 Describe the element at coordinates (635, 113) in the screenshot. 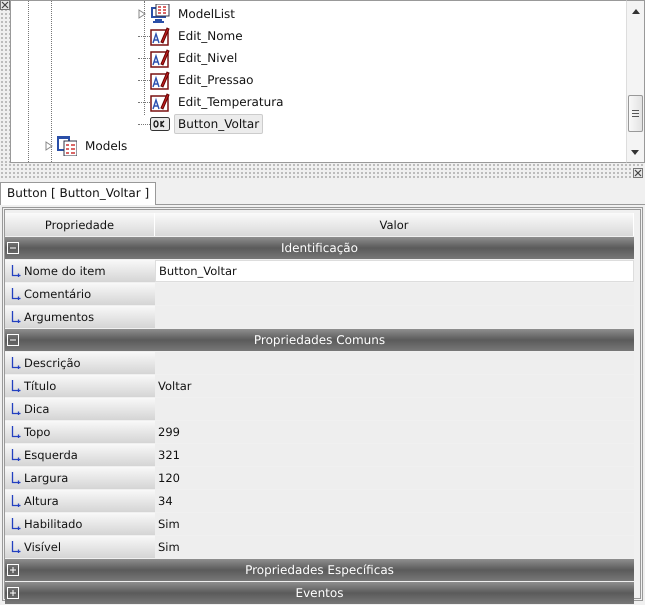

I see `scroll-thumb` at that location.